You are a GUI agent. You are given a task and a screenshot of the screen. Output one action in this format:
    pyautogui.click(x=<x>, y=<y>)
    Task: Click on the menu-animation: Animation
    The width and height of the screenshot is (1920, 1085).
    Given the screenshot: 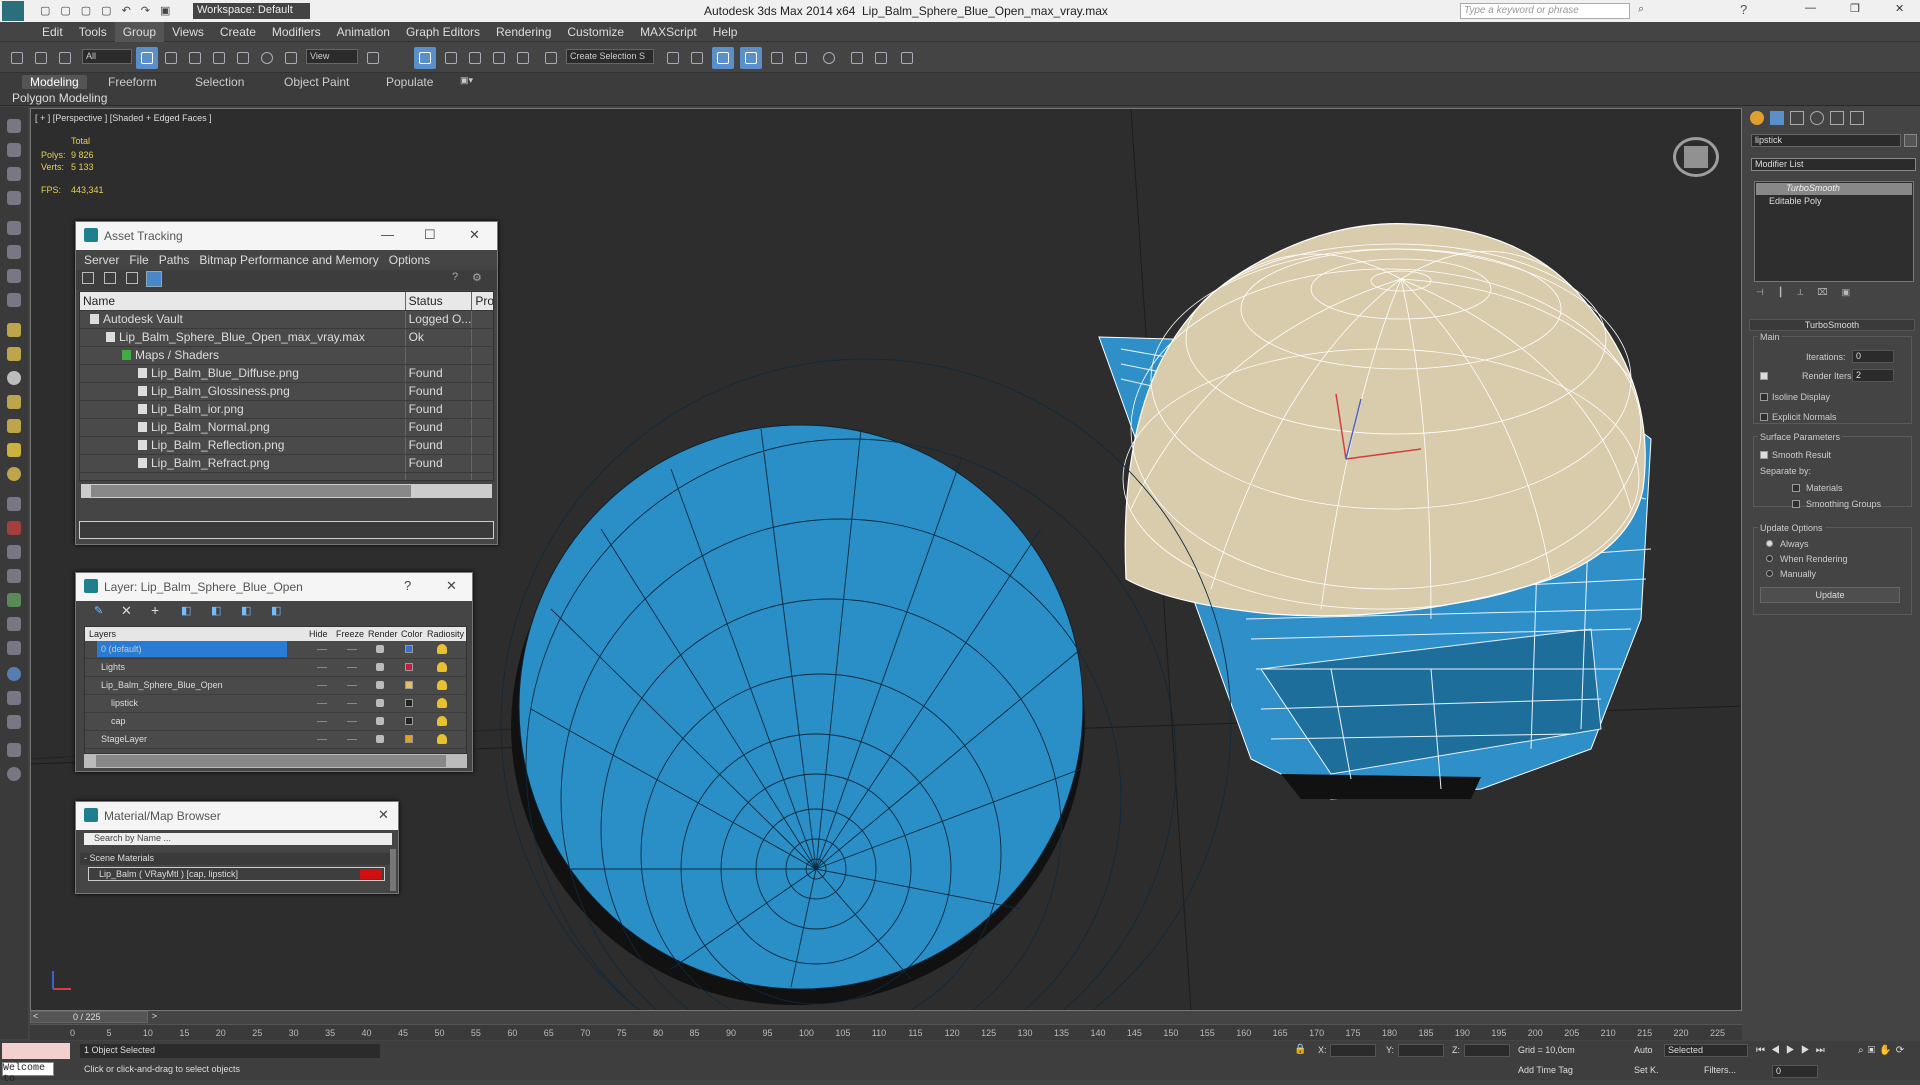 What is the action you would take?
    pyautogui.click(x=363, y=32)
    